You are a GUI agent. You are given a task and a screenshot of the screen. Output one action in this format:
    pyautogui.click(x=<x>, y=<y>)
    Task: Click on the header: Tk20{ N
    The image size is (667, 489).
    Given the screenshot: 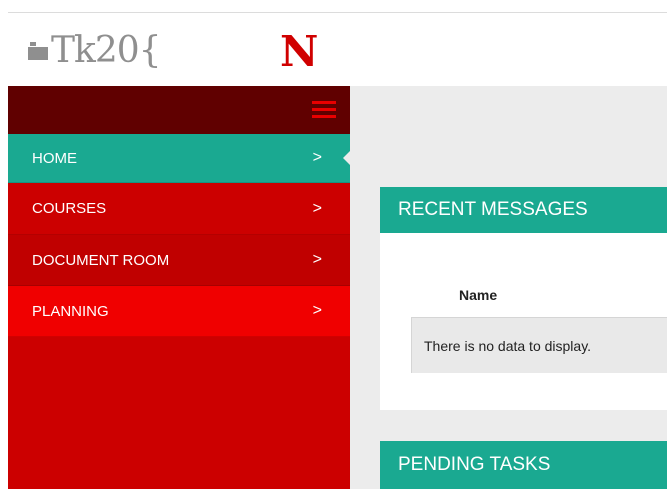 What is the action you would take?
    pyautogui.click(x=337, y=49)
    